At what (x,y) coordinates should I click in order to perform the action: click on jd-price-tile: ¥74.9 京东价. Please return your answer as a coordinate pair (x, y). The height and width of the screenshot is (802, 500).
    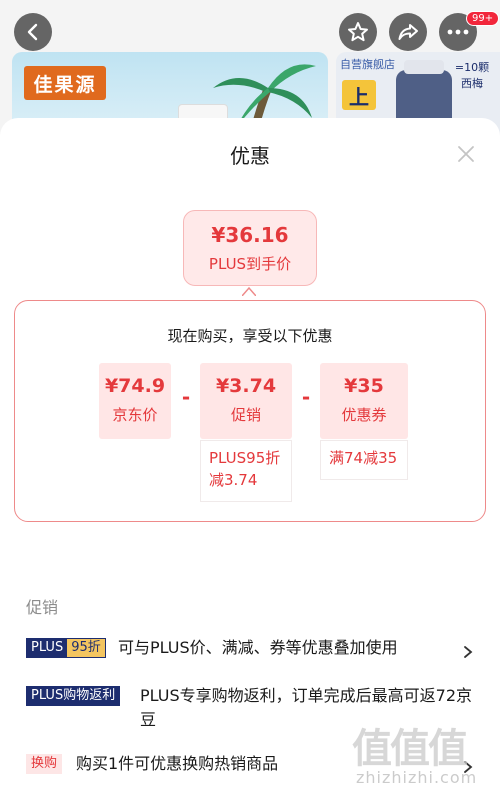
    Looking at the image, I should click on (135, 401).